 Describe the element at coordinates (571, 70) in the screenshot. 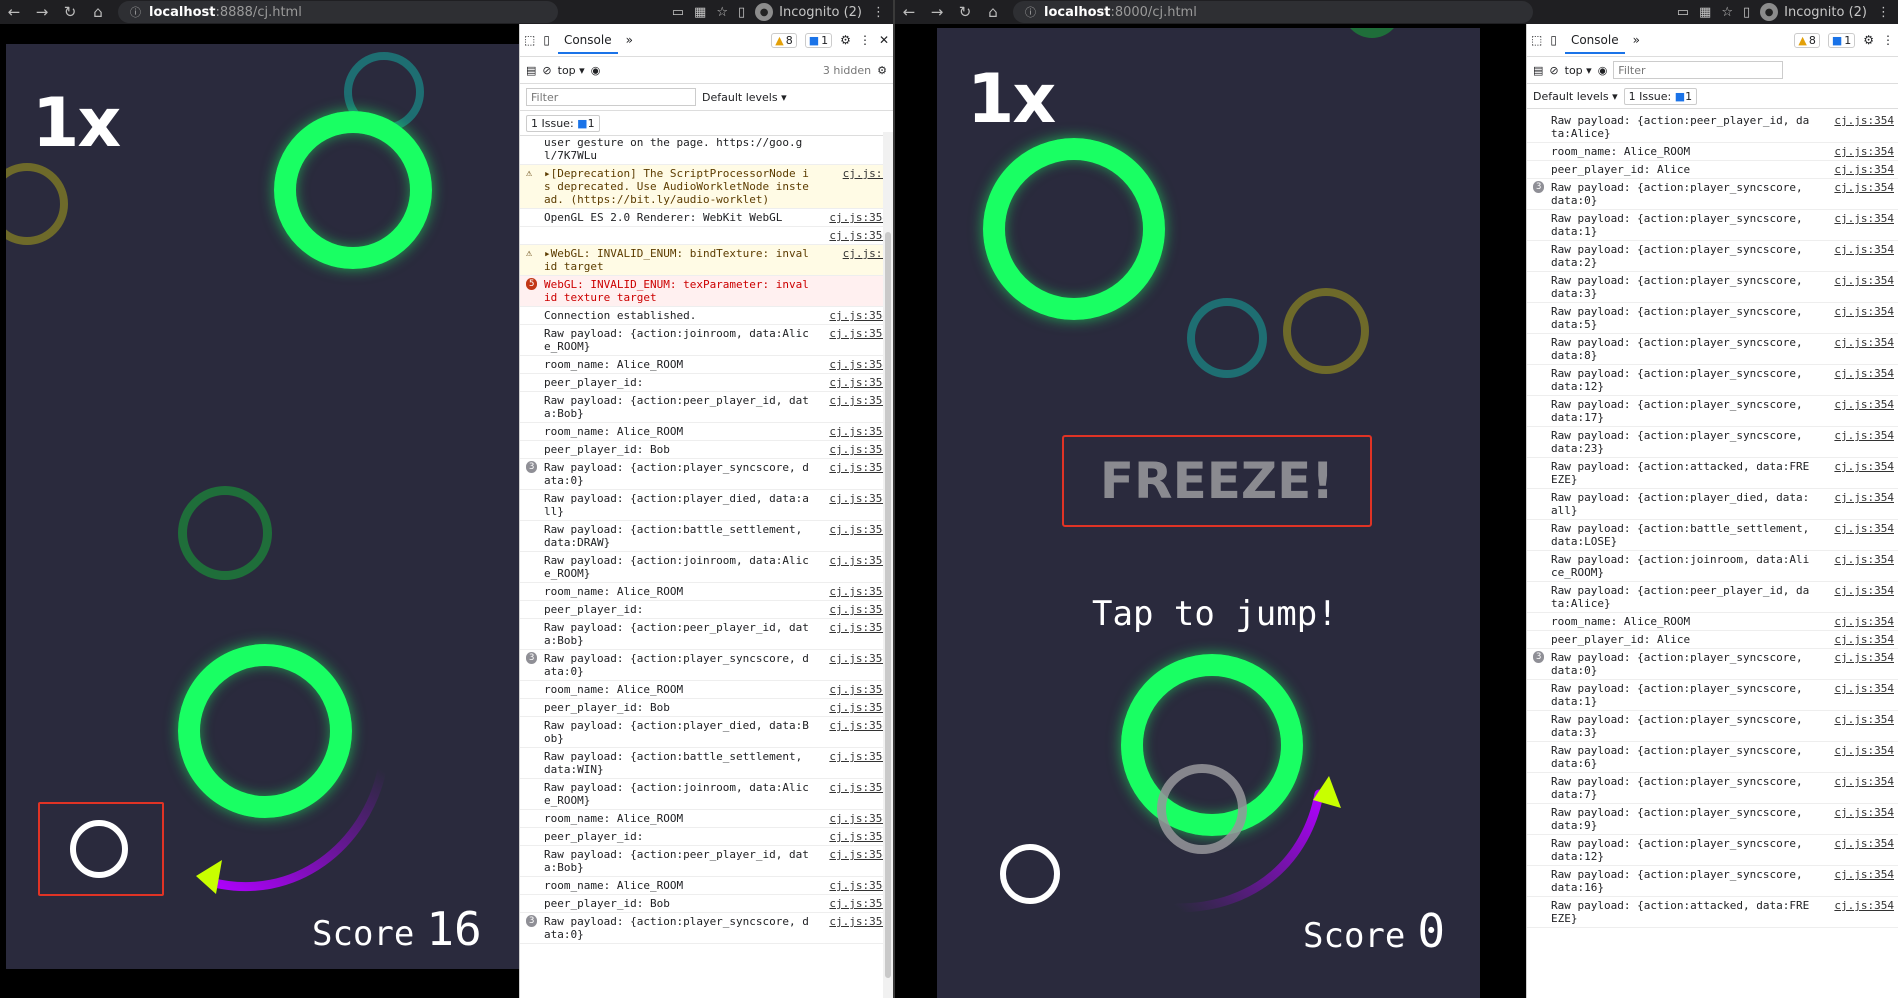

I see `context-select: top ▾` at that location.